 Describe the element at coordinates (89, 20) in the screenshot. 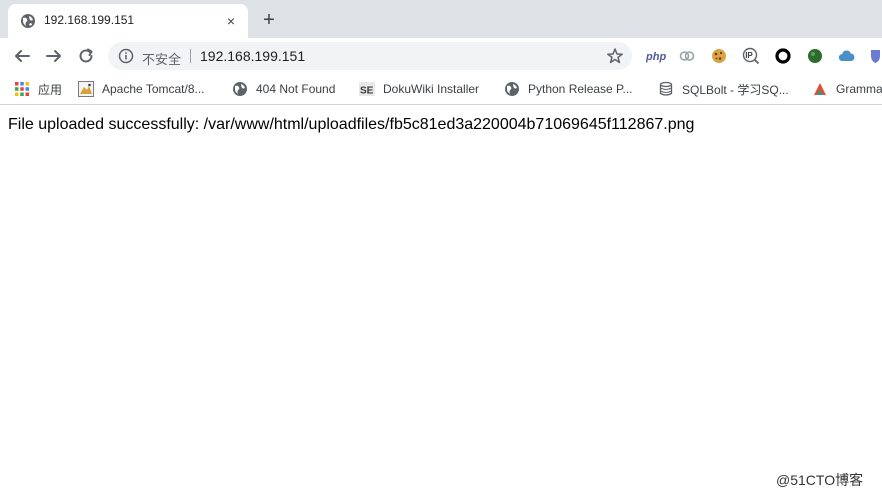

I see `tab-title: 192.168.199.151` at that location.